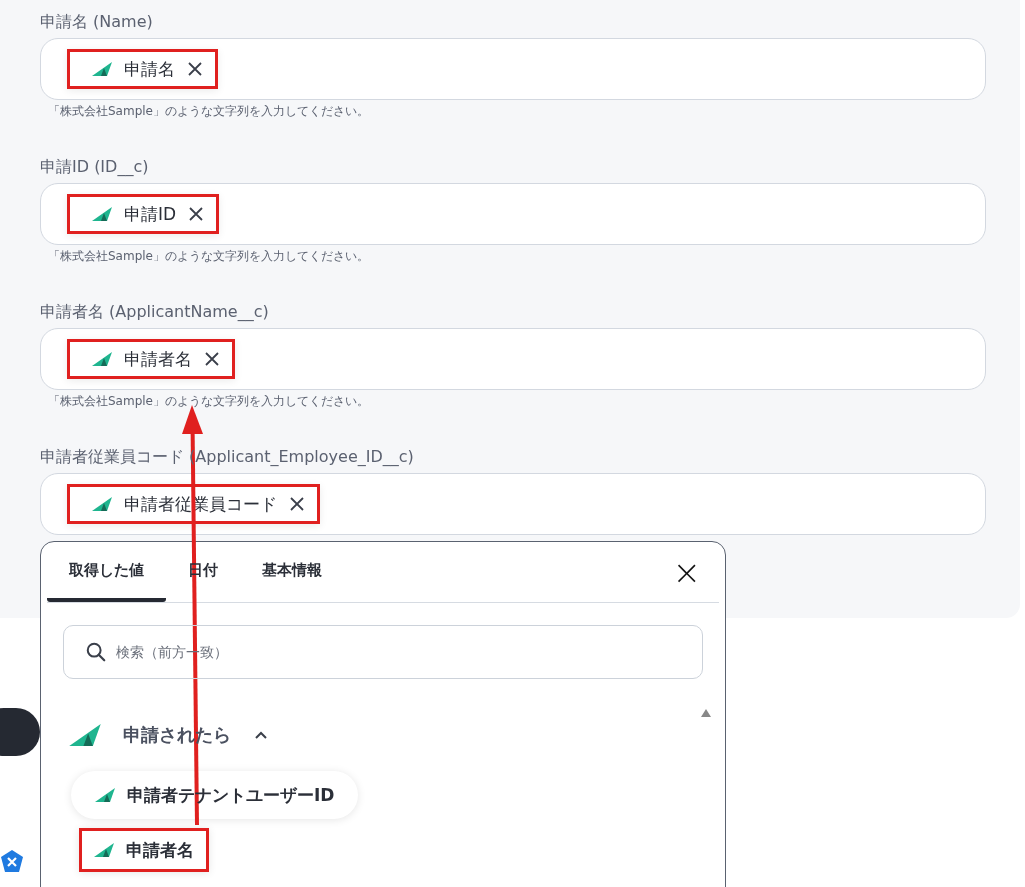 The width and height of the screenshot is (1025, 887). Describe the element at coordinates (686, 572) in the screenshot. I see `close-button: ×` at that location.